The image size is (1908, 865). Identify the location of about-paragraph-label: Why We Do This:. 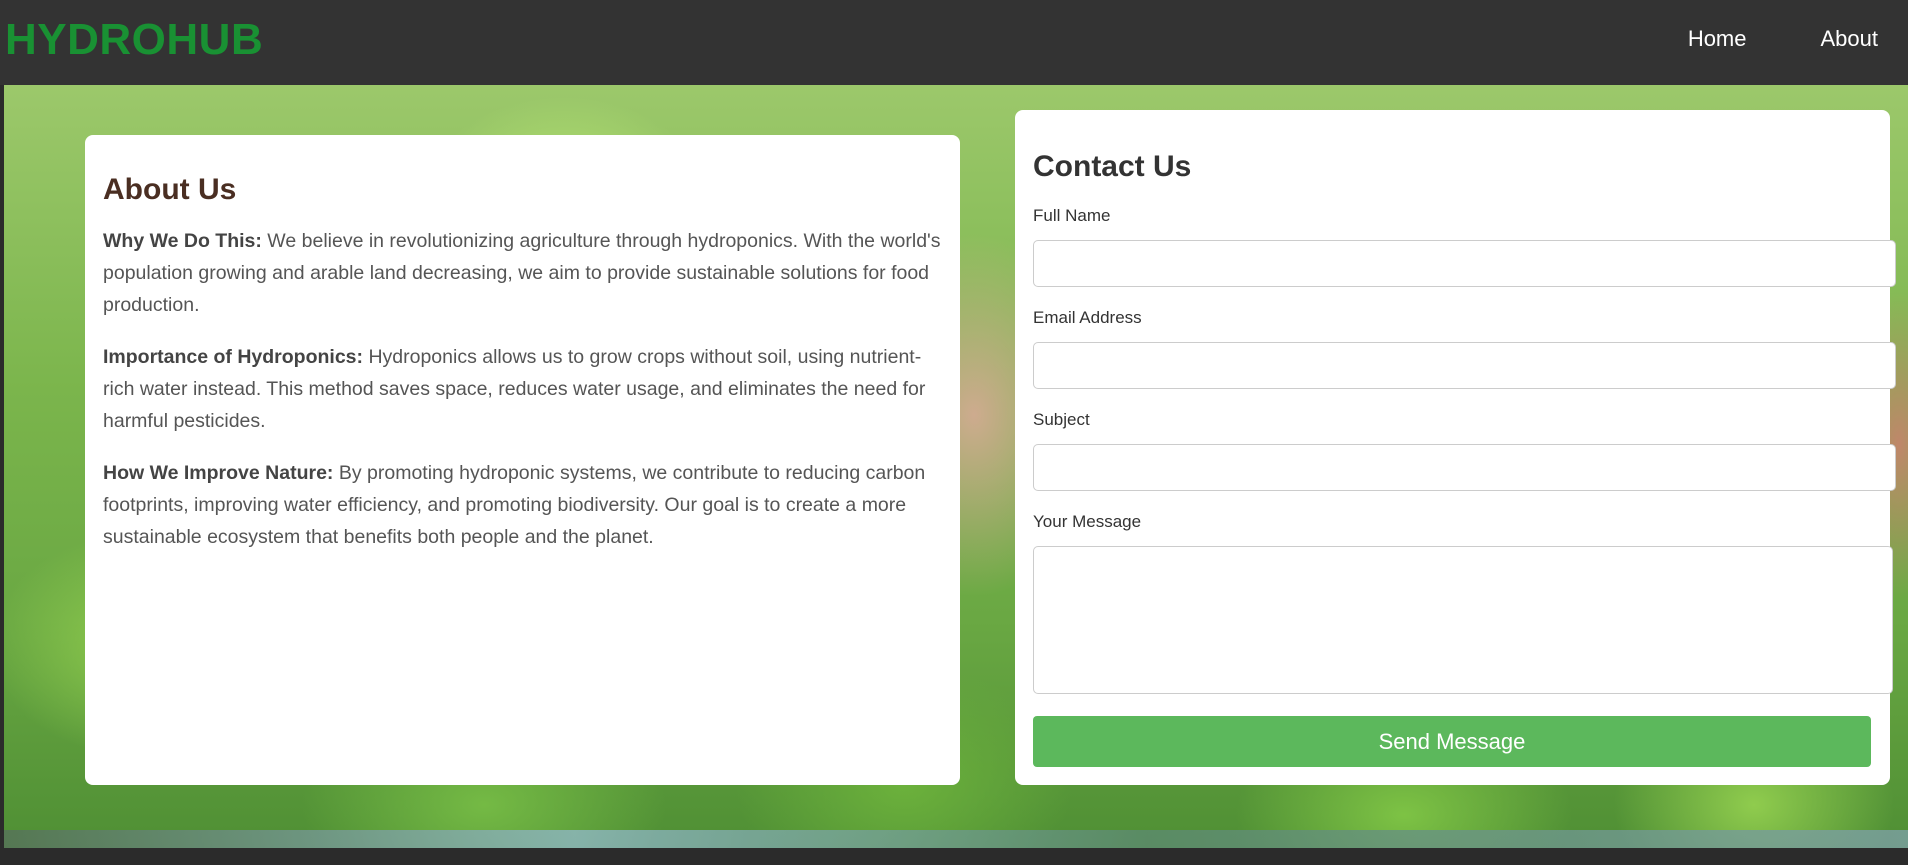
(182, 241).